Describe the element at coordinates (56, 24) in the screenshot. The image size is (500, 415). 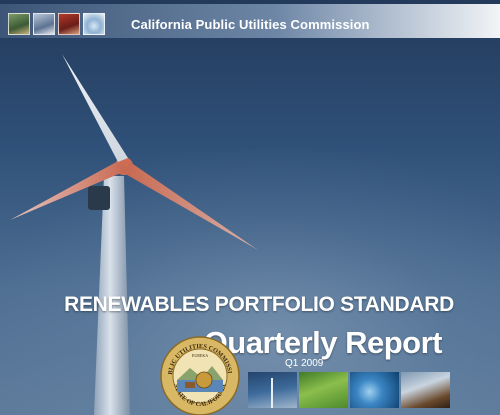
I see `header-thumbnails` at that location.